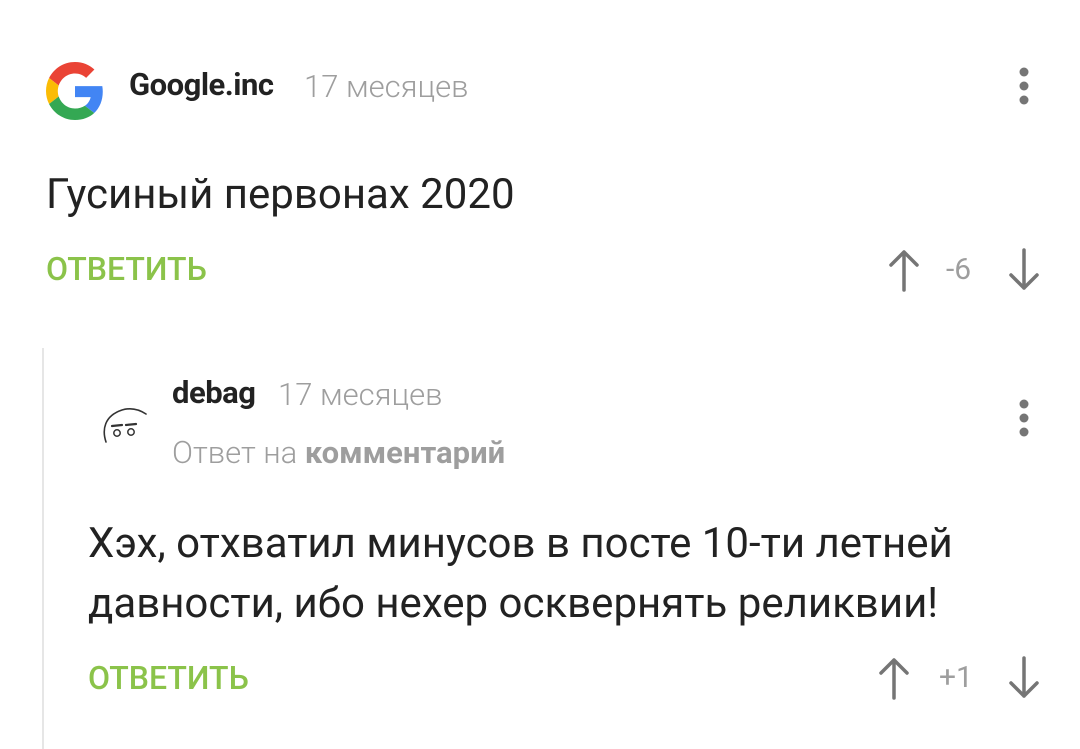 This screenshot has height=749, width=1080. I want to click on google-logo-icon, so click(75, 91).